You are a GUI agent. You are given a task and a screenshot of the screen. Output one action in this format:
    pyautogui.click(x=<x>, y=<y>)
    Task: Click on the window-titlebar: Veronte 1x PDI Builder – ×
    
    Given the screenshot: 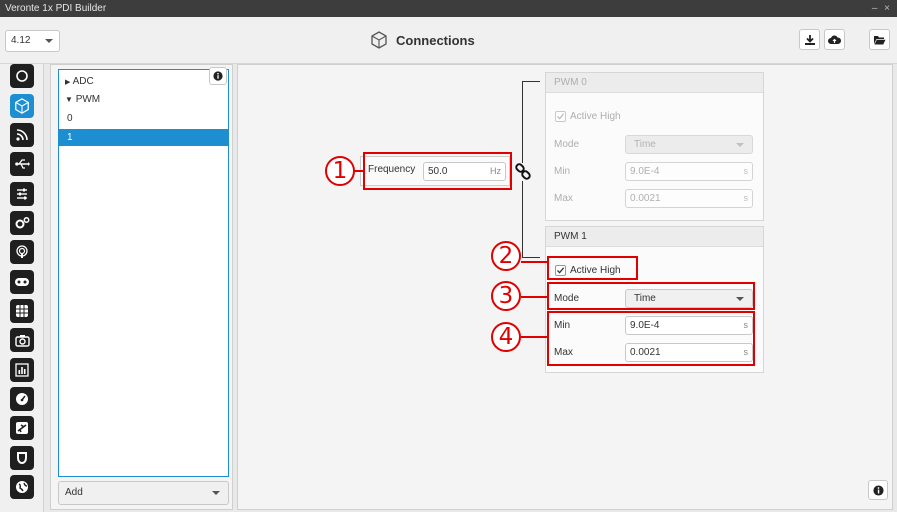 What is the action you would take?
    pyautogui.click(x=448, y=8)
    